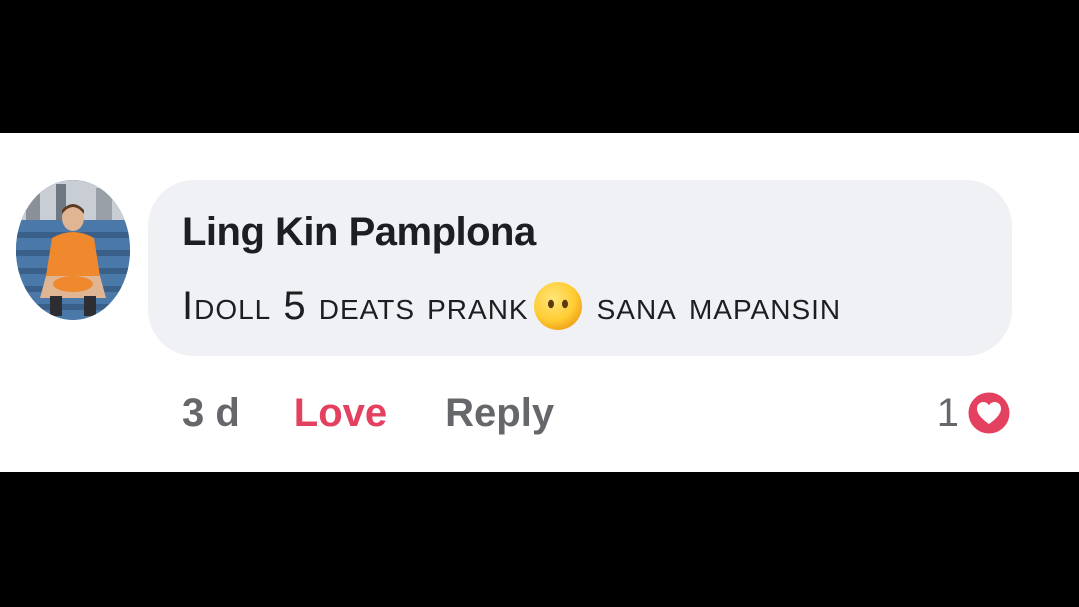  What do you see at coordinates (355, 306) in the screenshot?
I see `comment-text-part1: Idoll 5 deats prank` at bounding box center [355, 306].